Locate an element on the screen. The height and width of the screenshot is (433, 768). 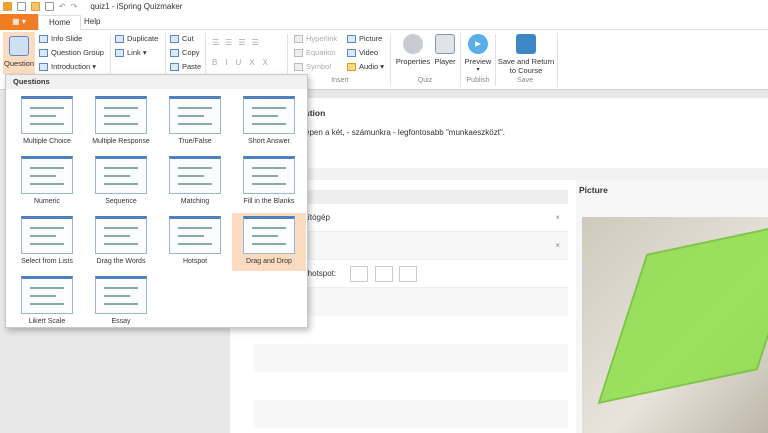
copy-icon is located at coordinates (174, 52).